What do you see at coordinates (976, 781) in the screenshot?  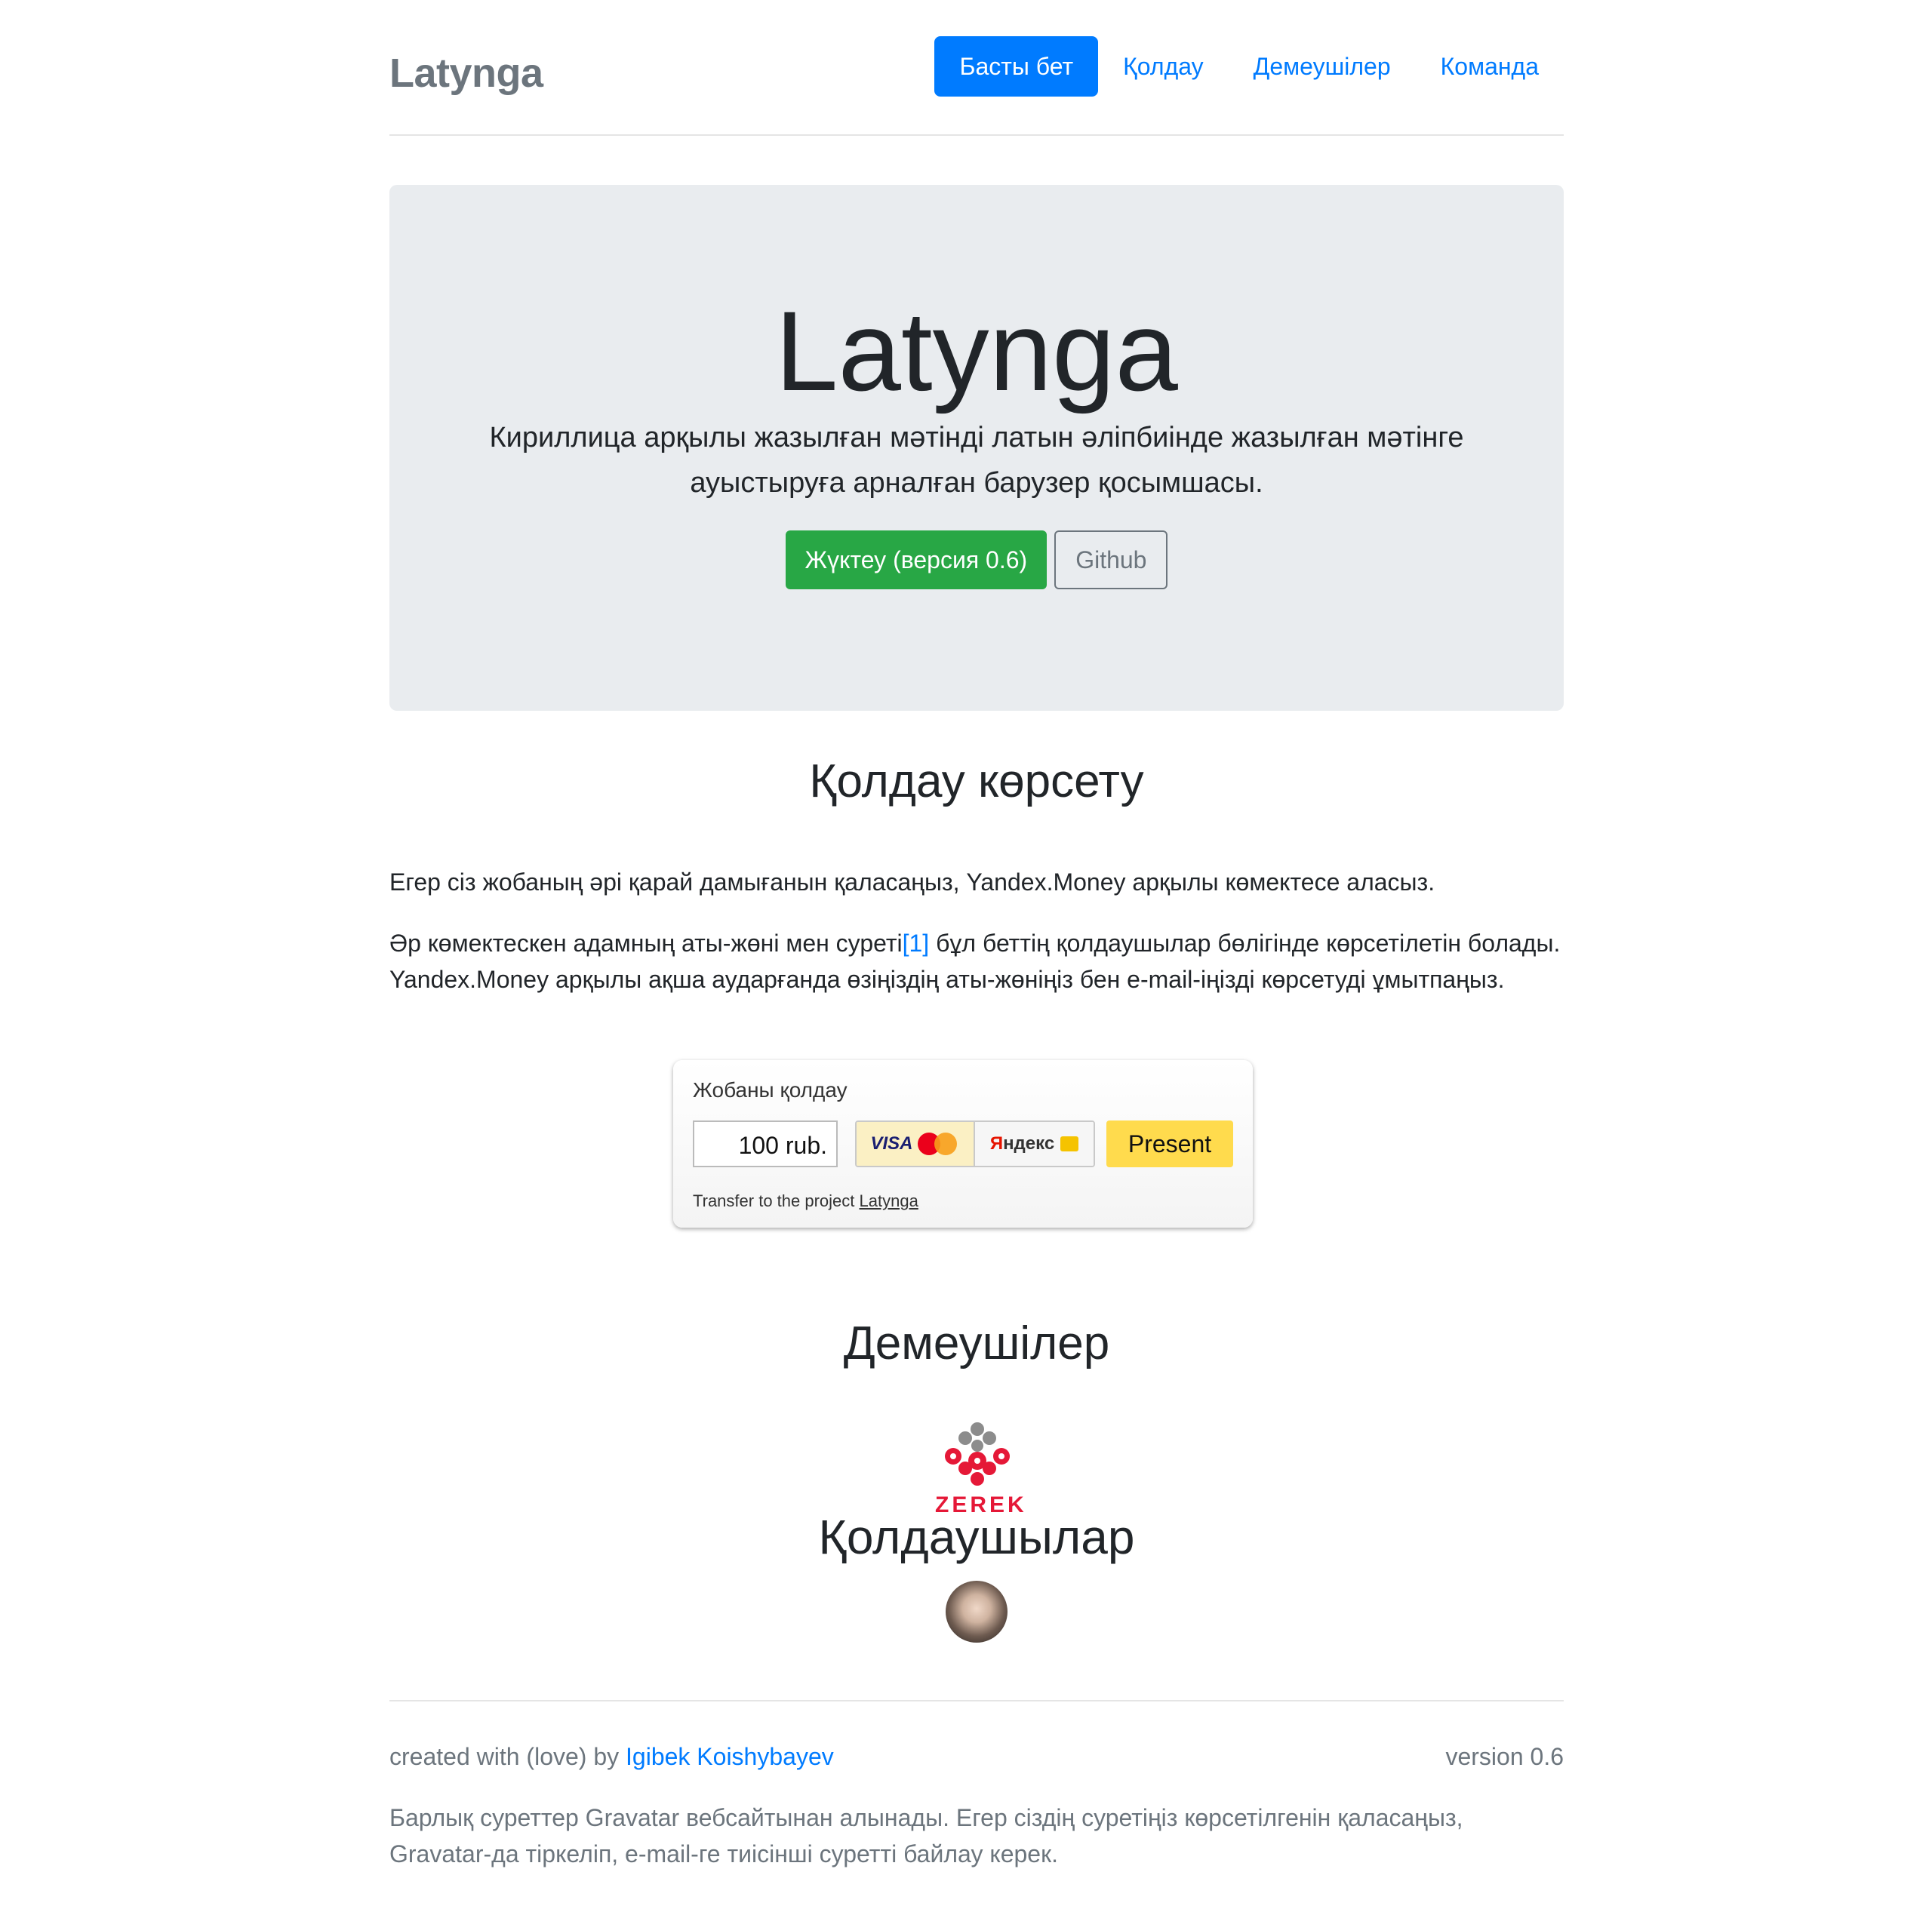 I see `support-heading: Қолдау көрсету` at bounding box center [976, 781].